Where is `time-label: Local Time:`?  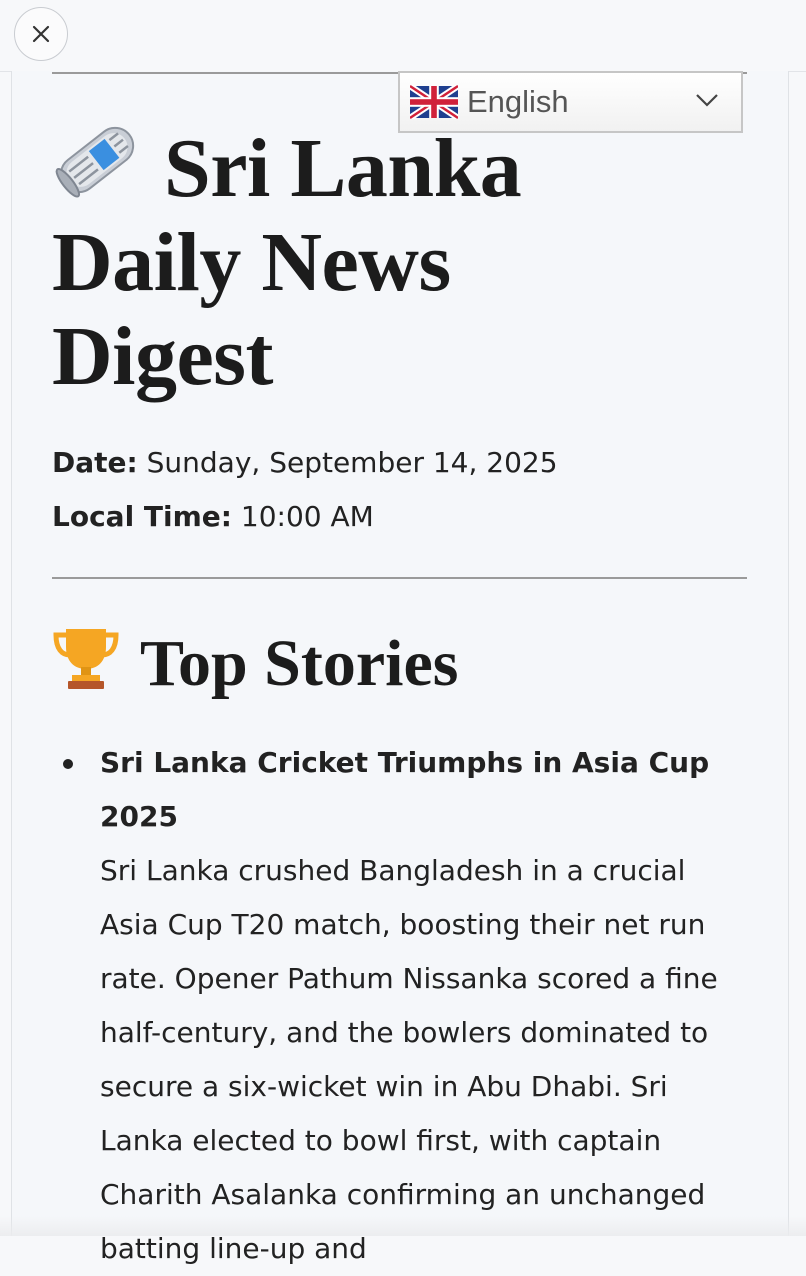 time-label: Local Time: is located at coordinates (142, 516).